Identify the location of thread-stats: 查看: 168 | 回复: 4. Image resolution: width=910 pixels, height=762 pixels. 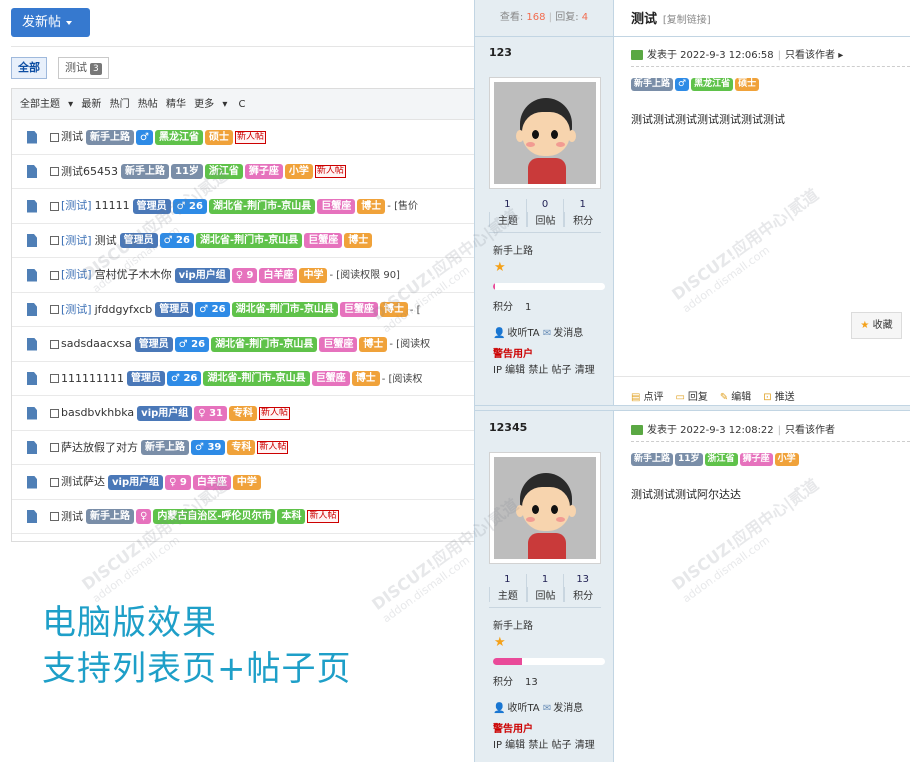
(544, 18).